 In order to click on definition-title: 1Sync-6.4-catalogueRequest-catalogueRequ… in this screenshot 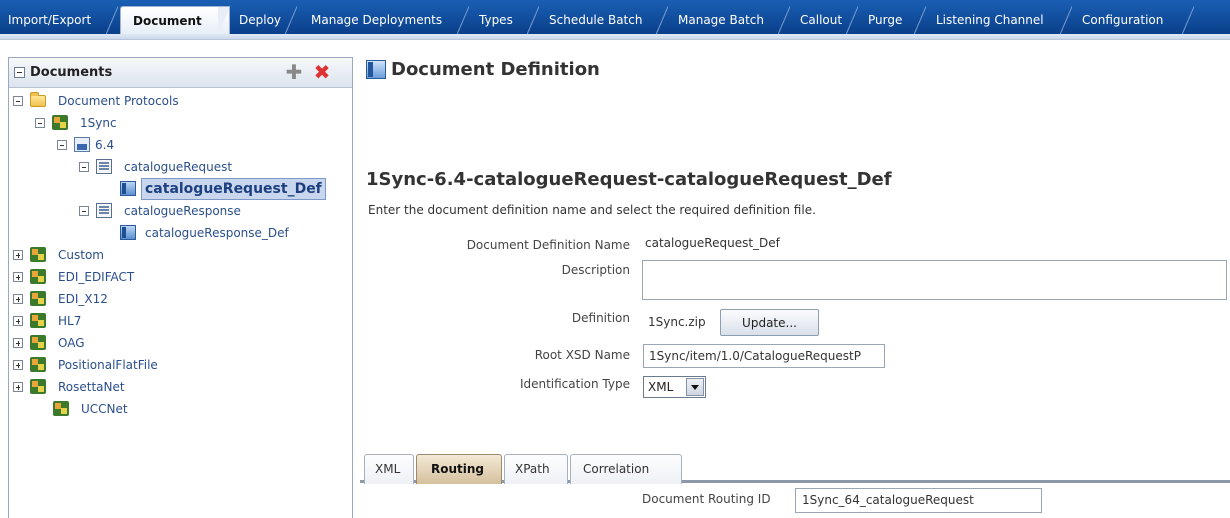, I will do `click(629, 179)`.